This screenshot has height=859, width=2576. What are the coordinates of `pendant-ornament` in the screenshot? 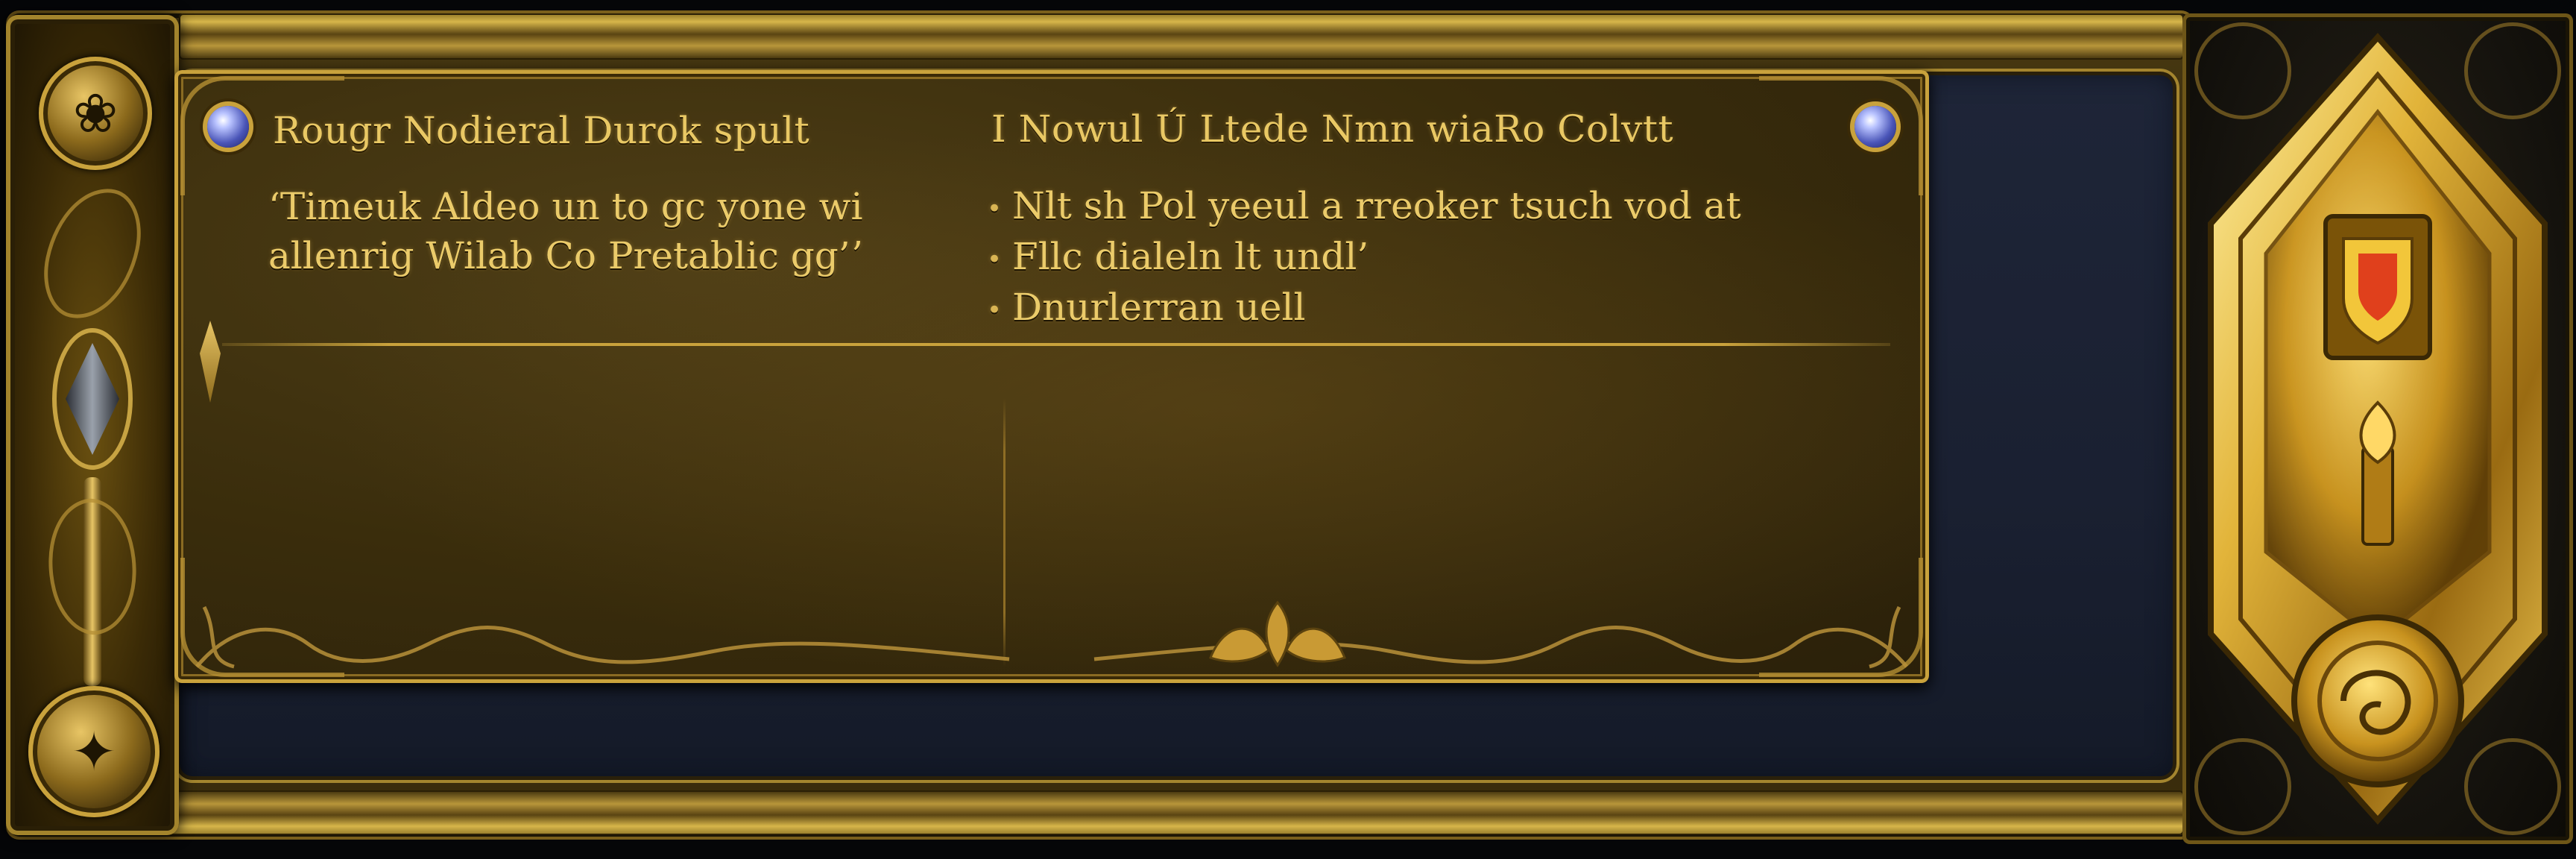 It's located at (210, 362).